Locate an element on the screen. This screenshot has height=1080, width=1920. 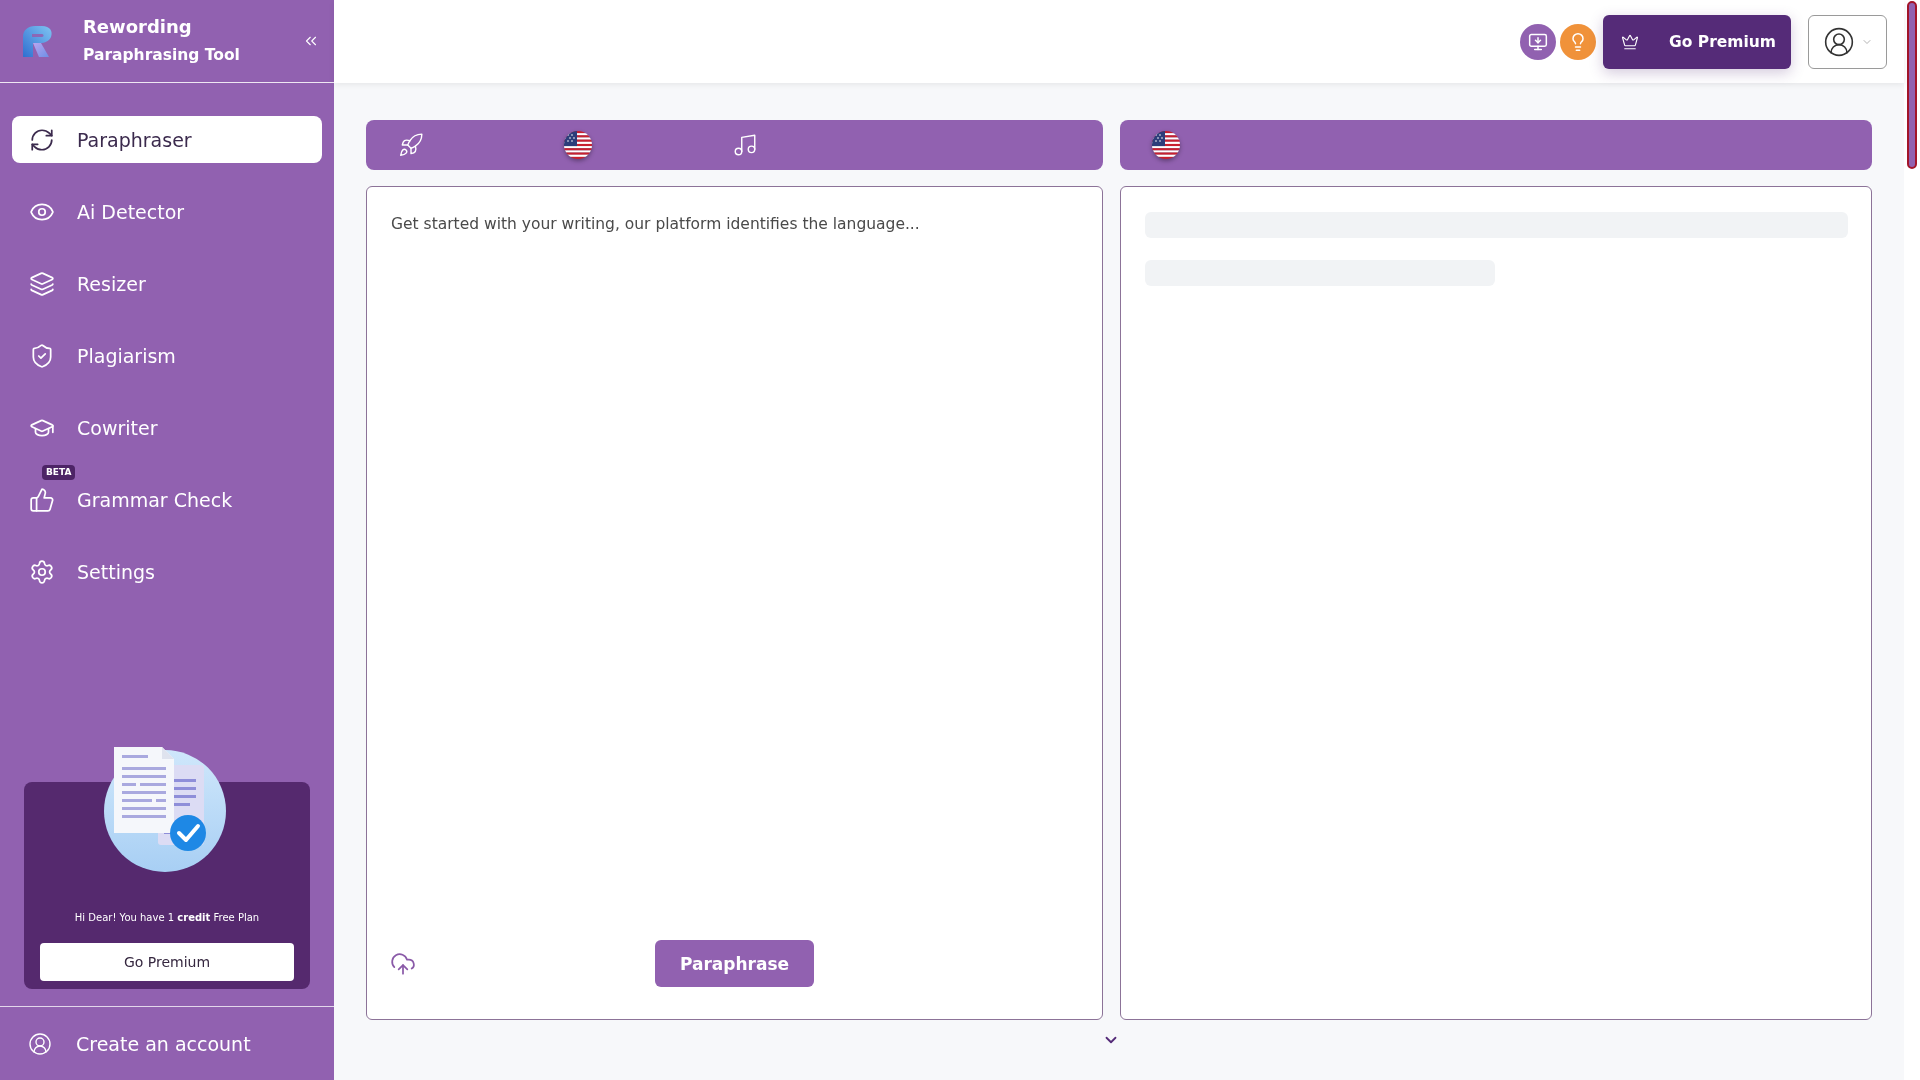
sidebar-nav-item: Cowriter is located at coordinates (167, 427).